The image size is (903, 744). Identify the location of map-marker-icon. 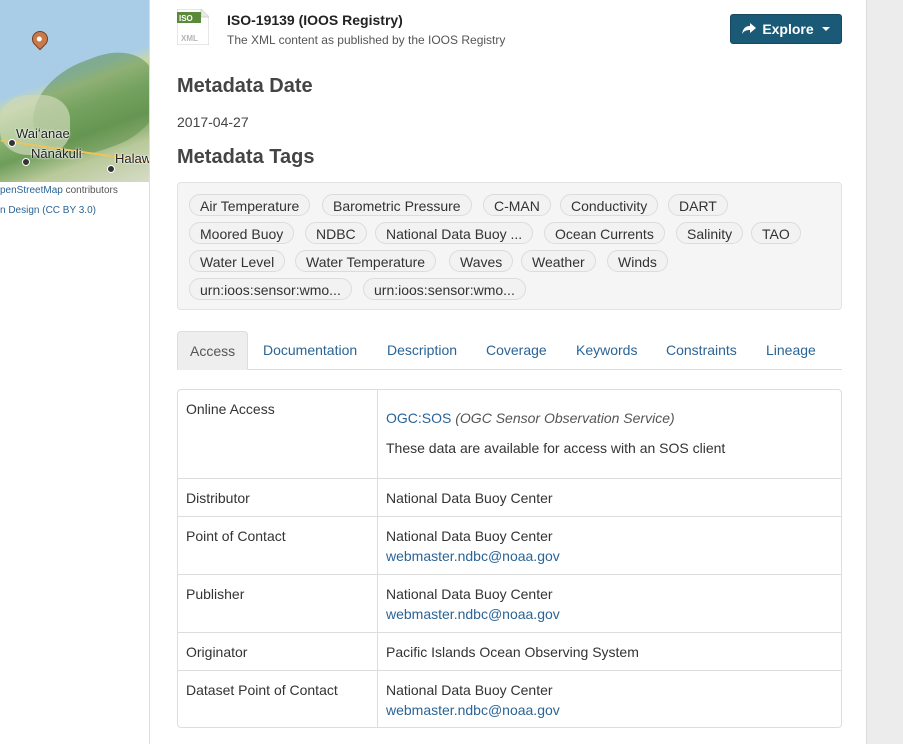
(40, 39).